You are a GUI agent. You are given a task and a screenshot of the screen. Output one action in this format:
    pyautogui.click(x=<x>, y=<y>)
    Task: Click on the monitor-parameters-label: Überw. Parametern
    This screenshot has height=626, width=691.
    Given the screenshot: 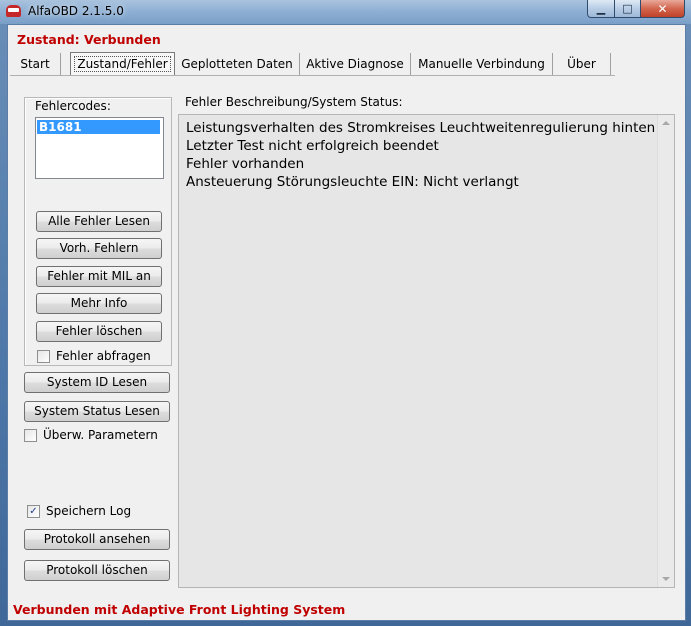 What is the action you would take?
    pyautogui.click(x=100, y=435)
    